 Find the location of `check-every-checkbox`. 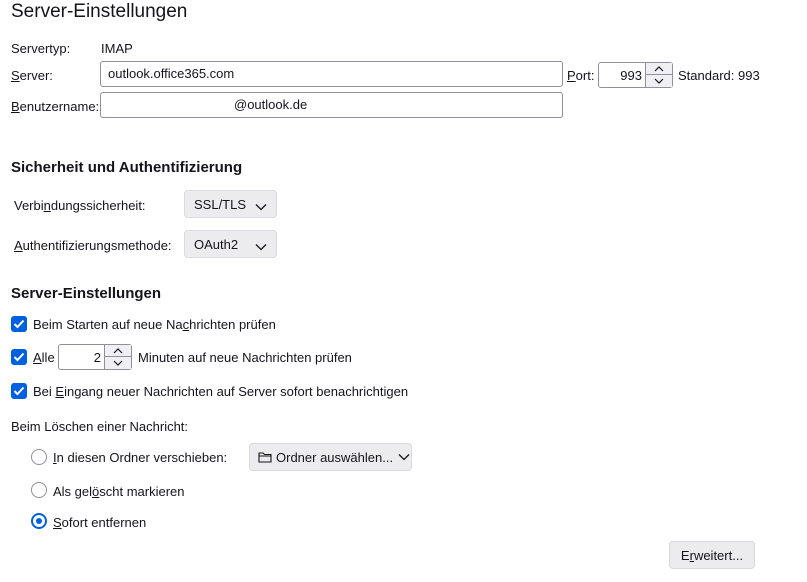

check-every-checkbox is located at coordinates (19, 357).